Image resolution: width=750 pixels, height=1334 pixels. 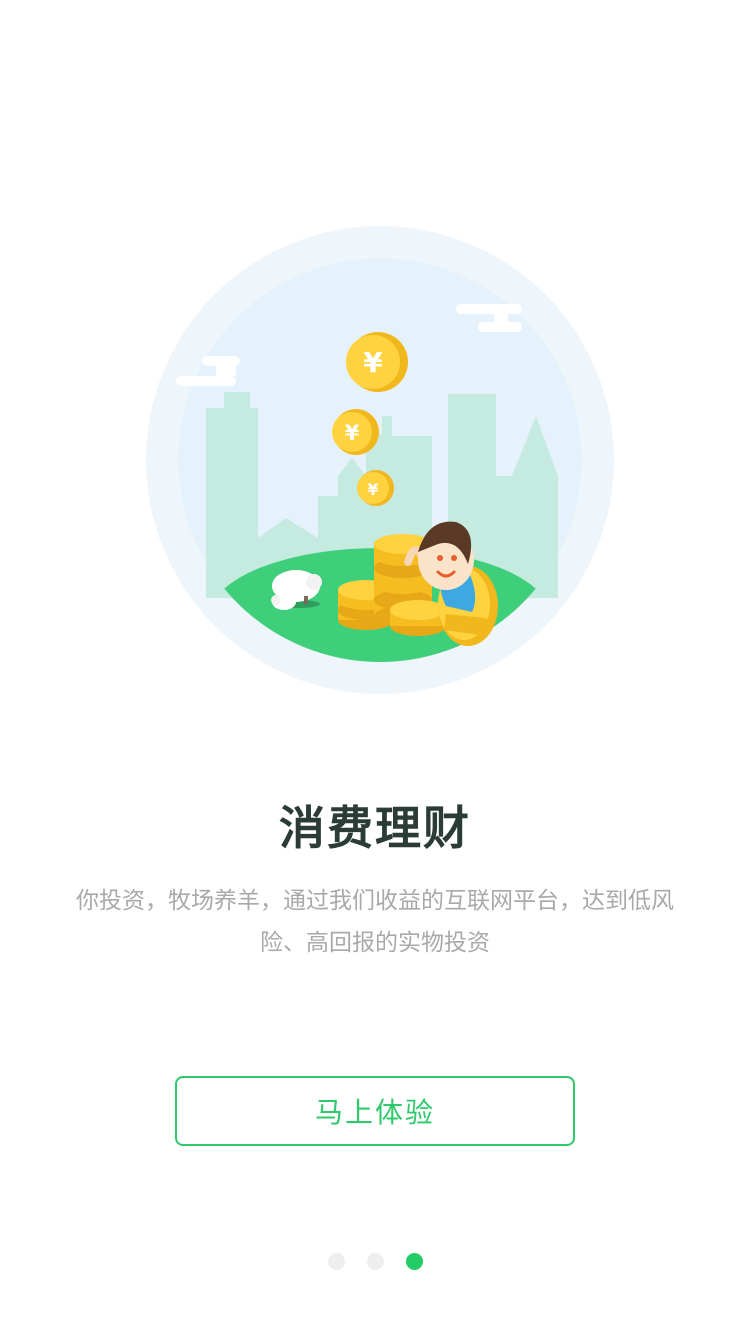 I want to click on page-description: 你投资，牧场养羊，通过我们收益的互联网平台，达到低风 险、高回报的实物投资, so click(x=375, y=922).